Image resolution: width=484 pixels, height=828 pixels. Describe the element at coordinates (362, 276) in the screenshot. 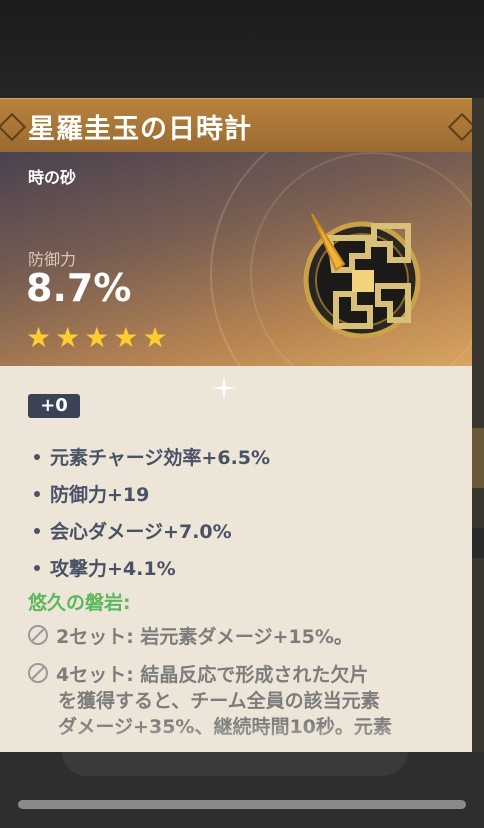

I see `artifact-sands-icon` at that location.